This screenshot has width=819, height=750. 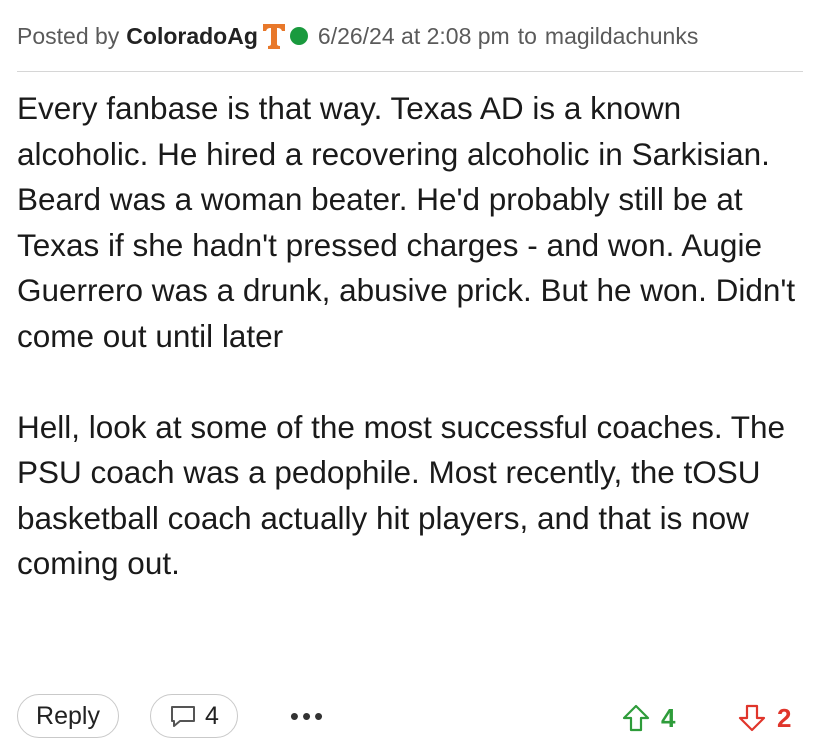 What do you see at coordinates (413, 35) in the screenshot?
I see `post-timestamp: 6/26/24 at 2:08 pm` at bounding box center [413, 35].